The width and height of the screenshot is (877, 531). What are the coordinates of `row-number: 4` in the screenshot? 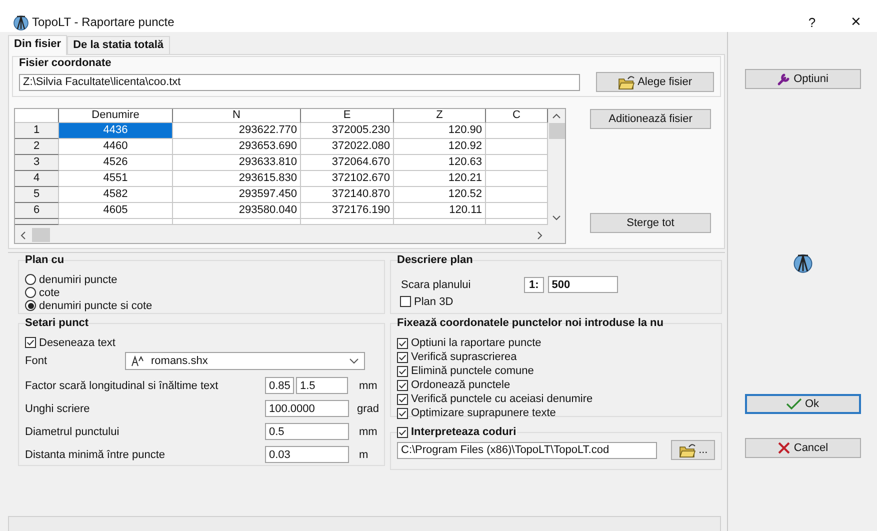 It's located at (37, 179).